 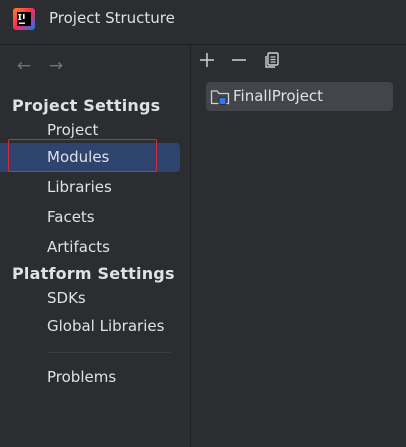 What do you see at coordinates (24, 66) in the screenshot?
I see `arrow-left-icon: ←` at bounding box center [24, 66].